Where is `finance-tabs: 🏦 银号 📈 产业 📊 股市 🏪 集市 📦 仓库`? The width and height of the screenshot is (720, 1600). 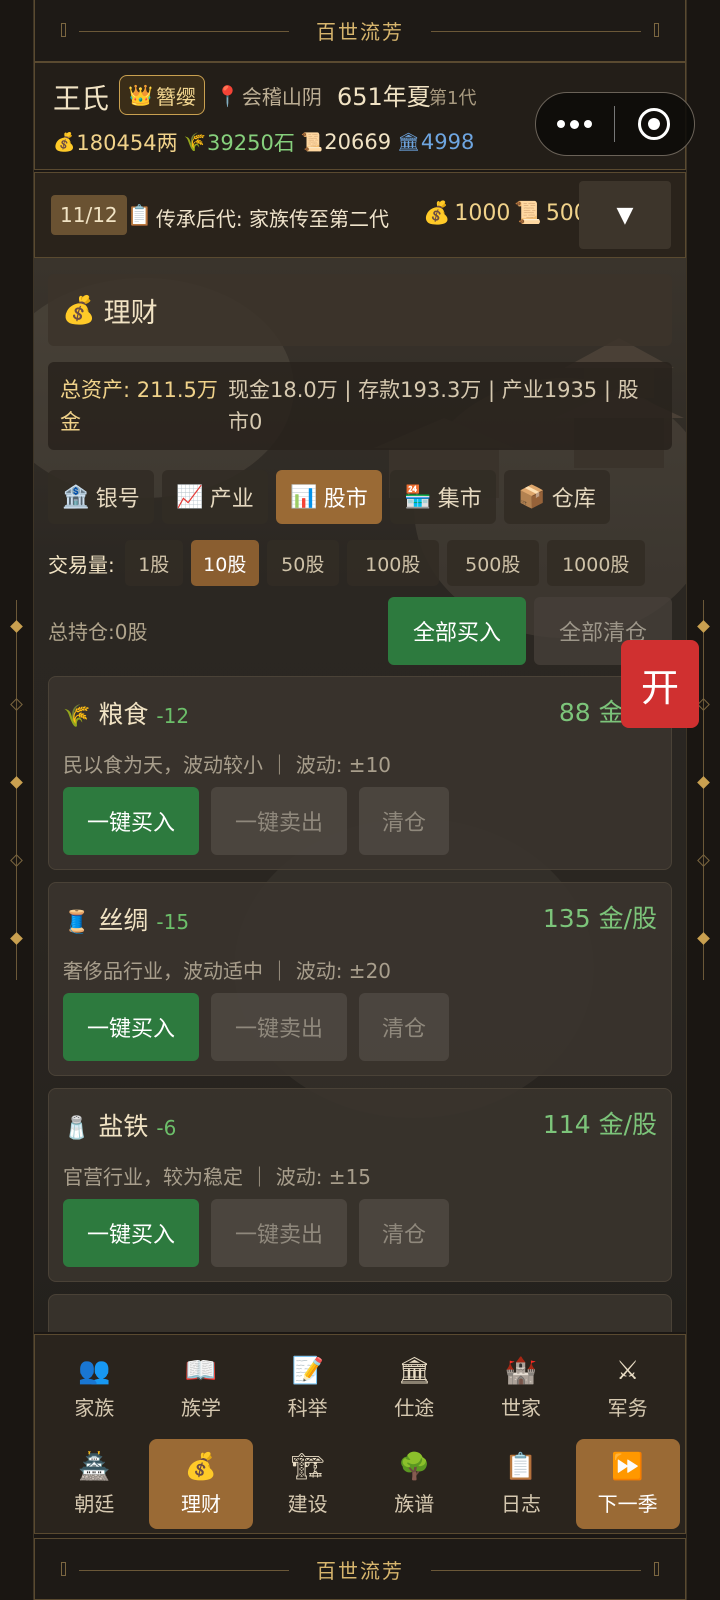 finance-tabs: 🏦 银号 📈 产业 📊 股市 🏪 集市 📦 仓库 is located at coordinates (329, 497).